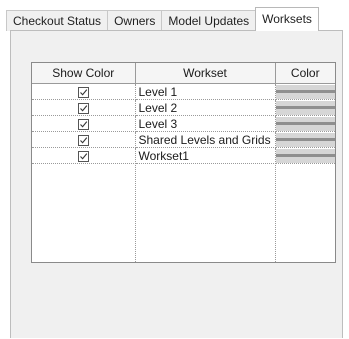 The width and height of the screenshot is (349, 339). I want to click on table-row: Level 2, so click(183, 107).